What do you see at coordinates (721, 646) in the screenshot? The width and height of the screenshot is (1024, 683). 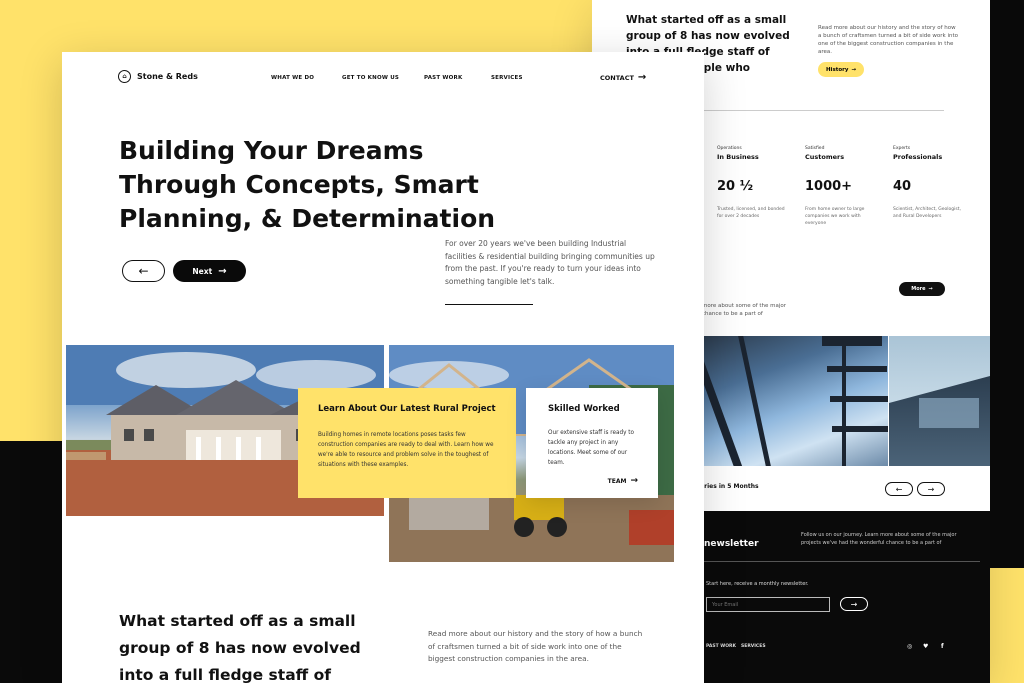 I see `footer-link-past-work: PAST WORK` at bounding box center [721, 646].